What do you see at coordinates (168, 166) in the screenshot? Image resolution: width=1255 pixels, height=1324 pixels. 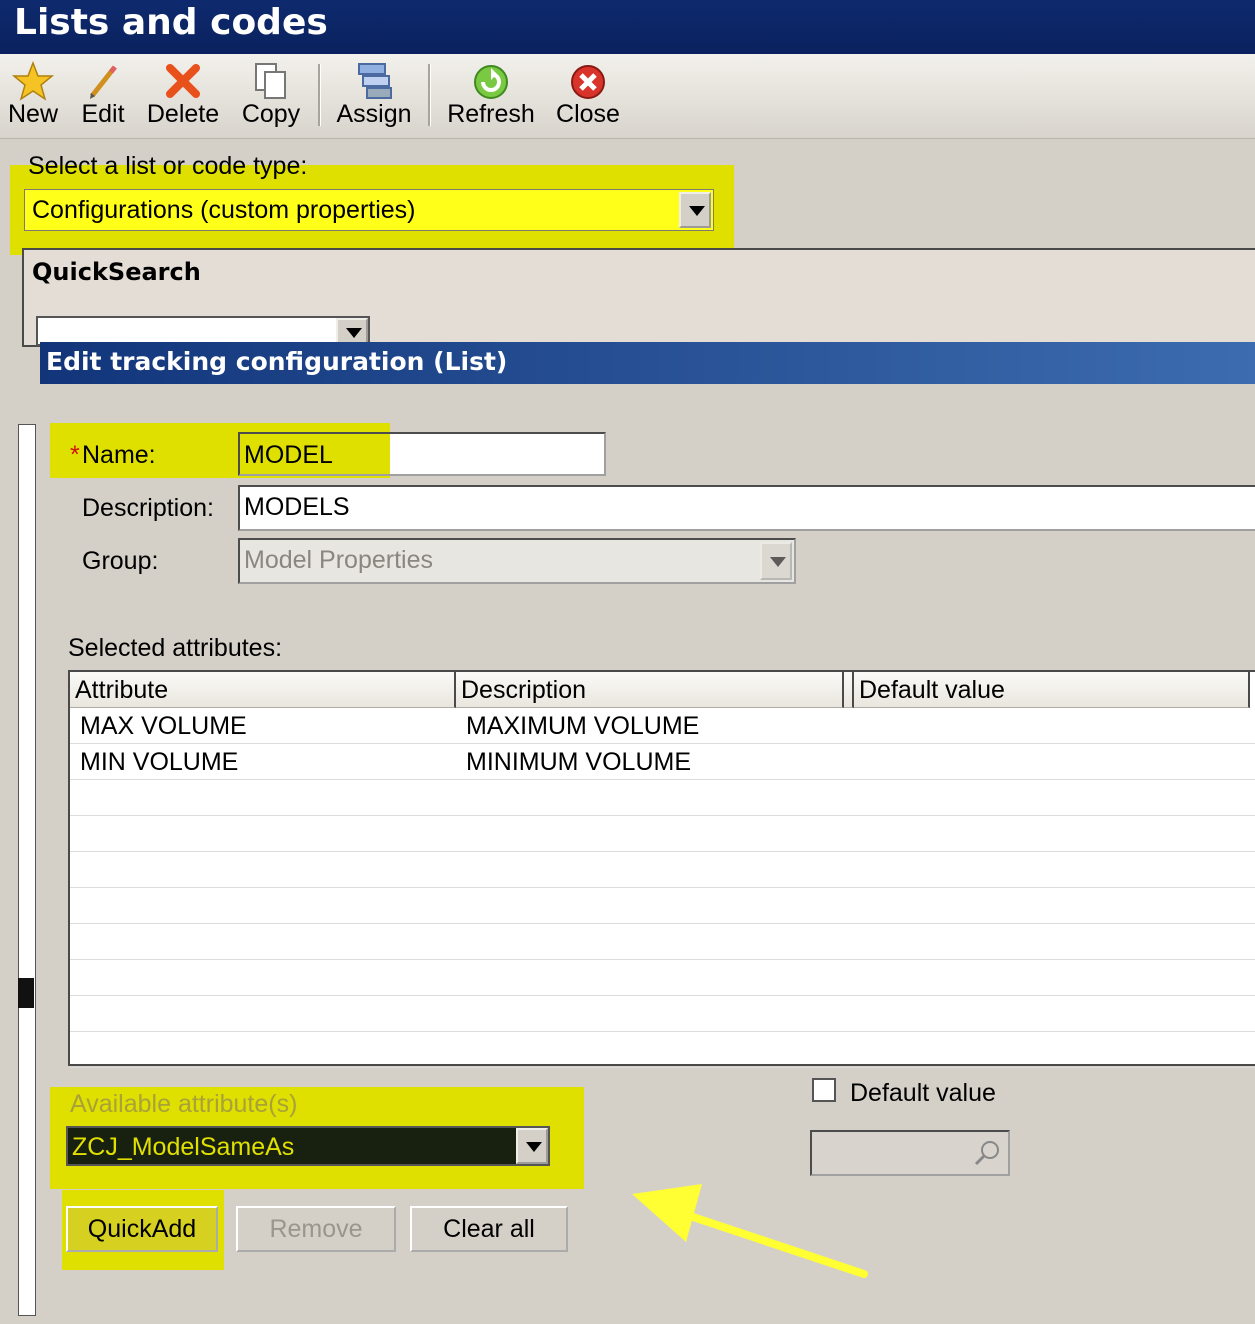 I see `selector-label: Select a list or code type:` at bounding box center [168, 166].